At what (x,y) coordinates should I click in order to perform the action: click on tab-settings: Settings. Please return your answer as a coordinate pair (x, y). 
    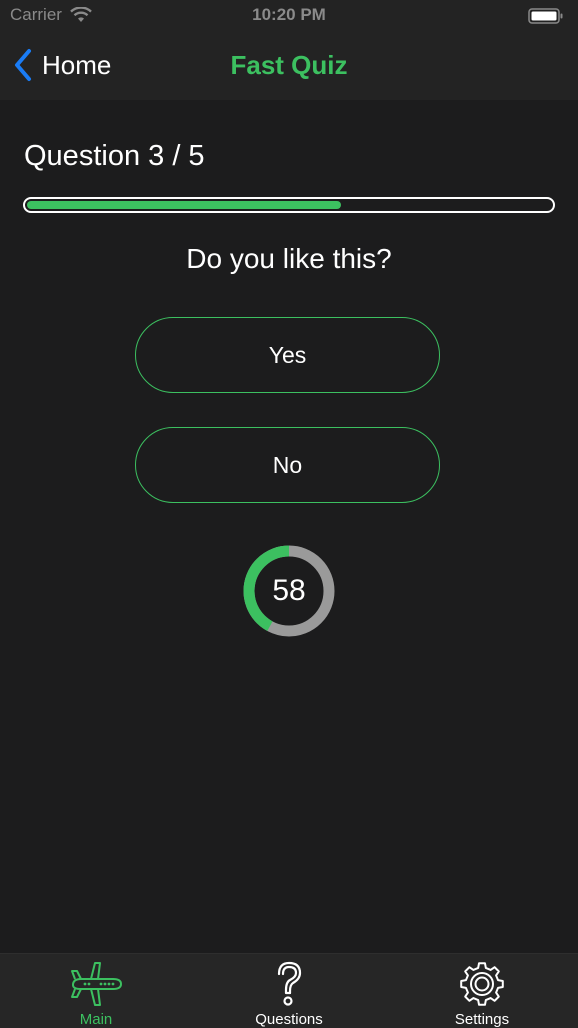
    Looking at the image, I should click on (482, 991).